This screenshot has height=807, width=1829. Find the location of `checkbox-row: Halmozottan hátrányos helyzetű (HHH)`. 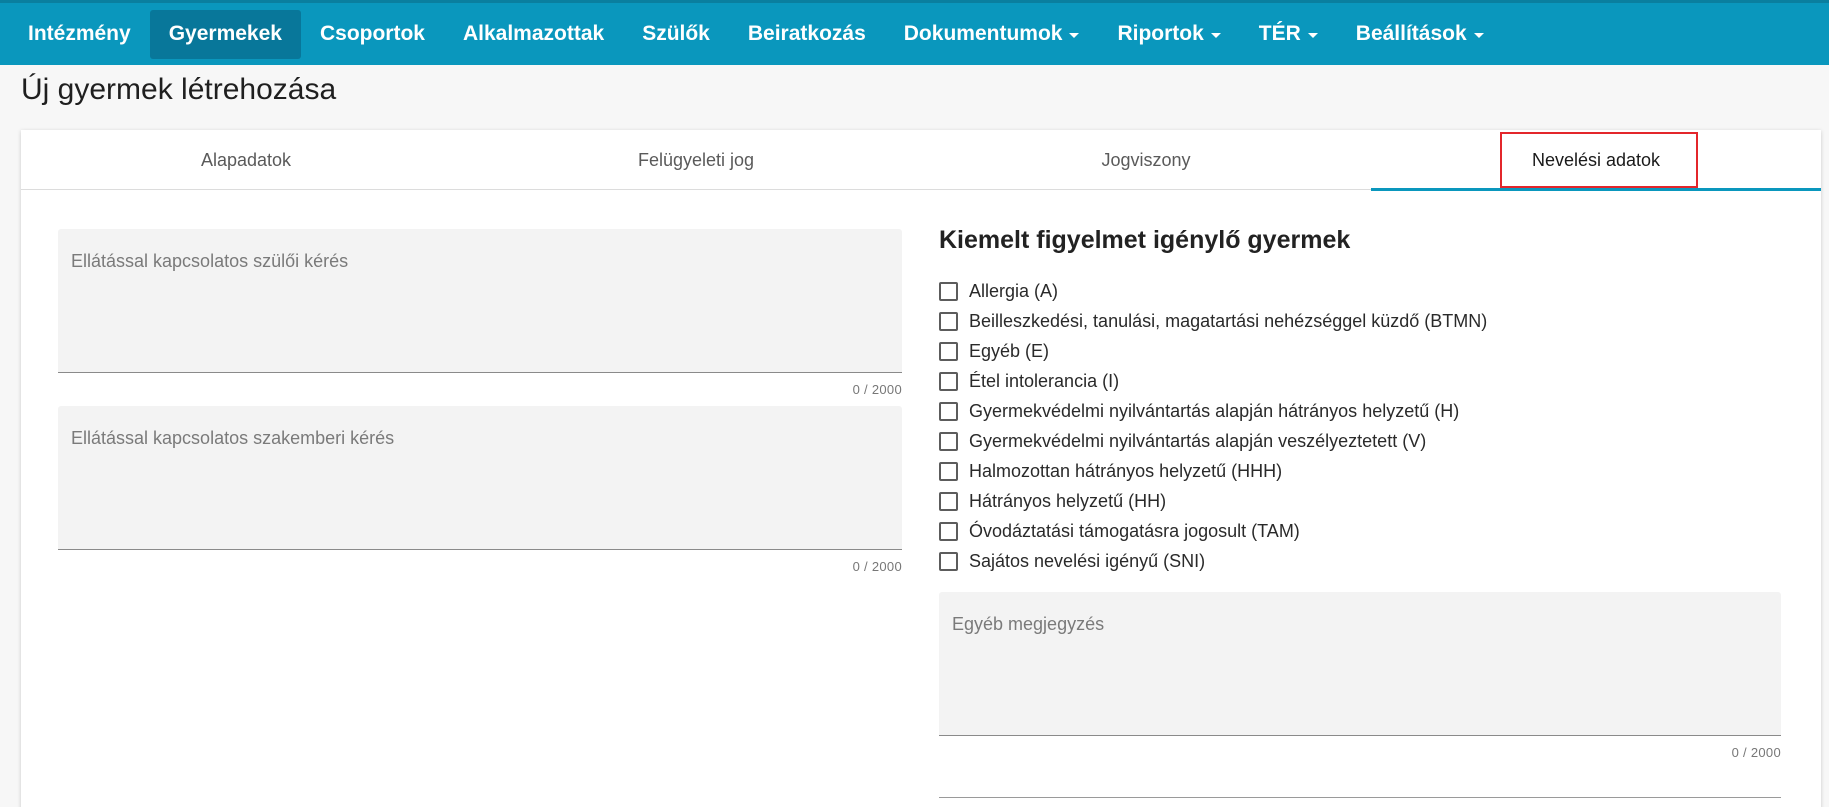

checkbox-row: Halmozottan hátrányos helyzetű (HHH) is located at coordinates (1213, 471).